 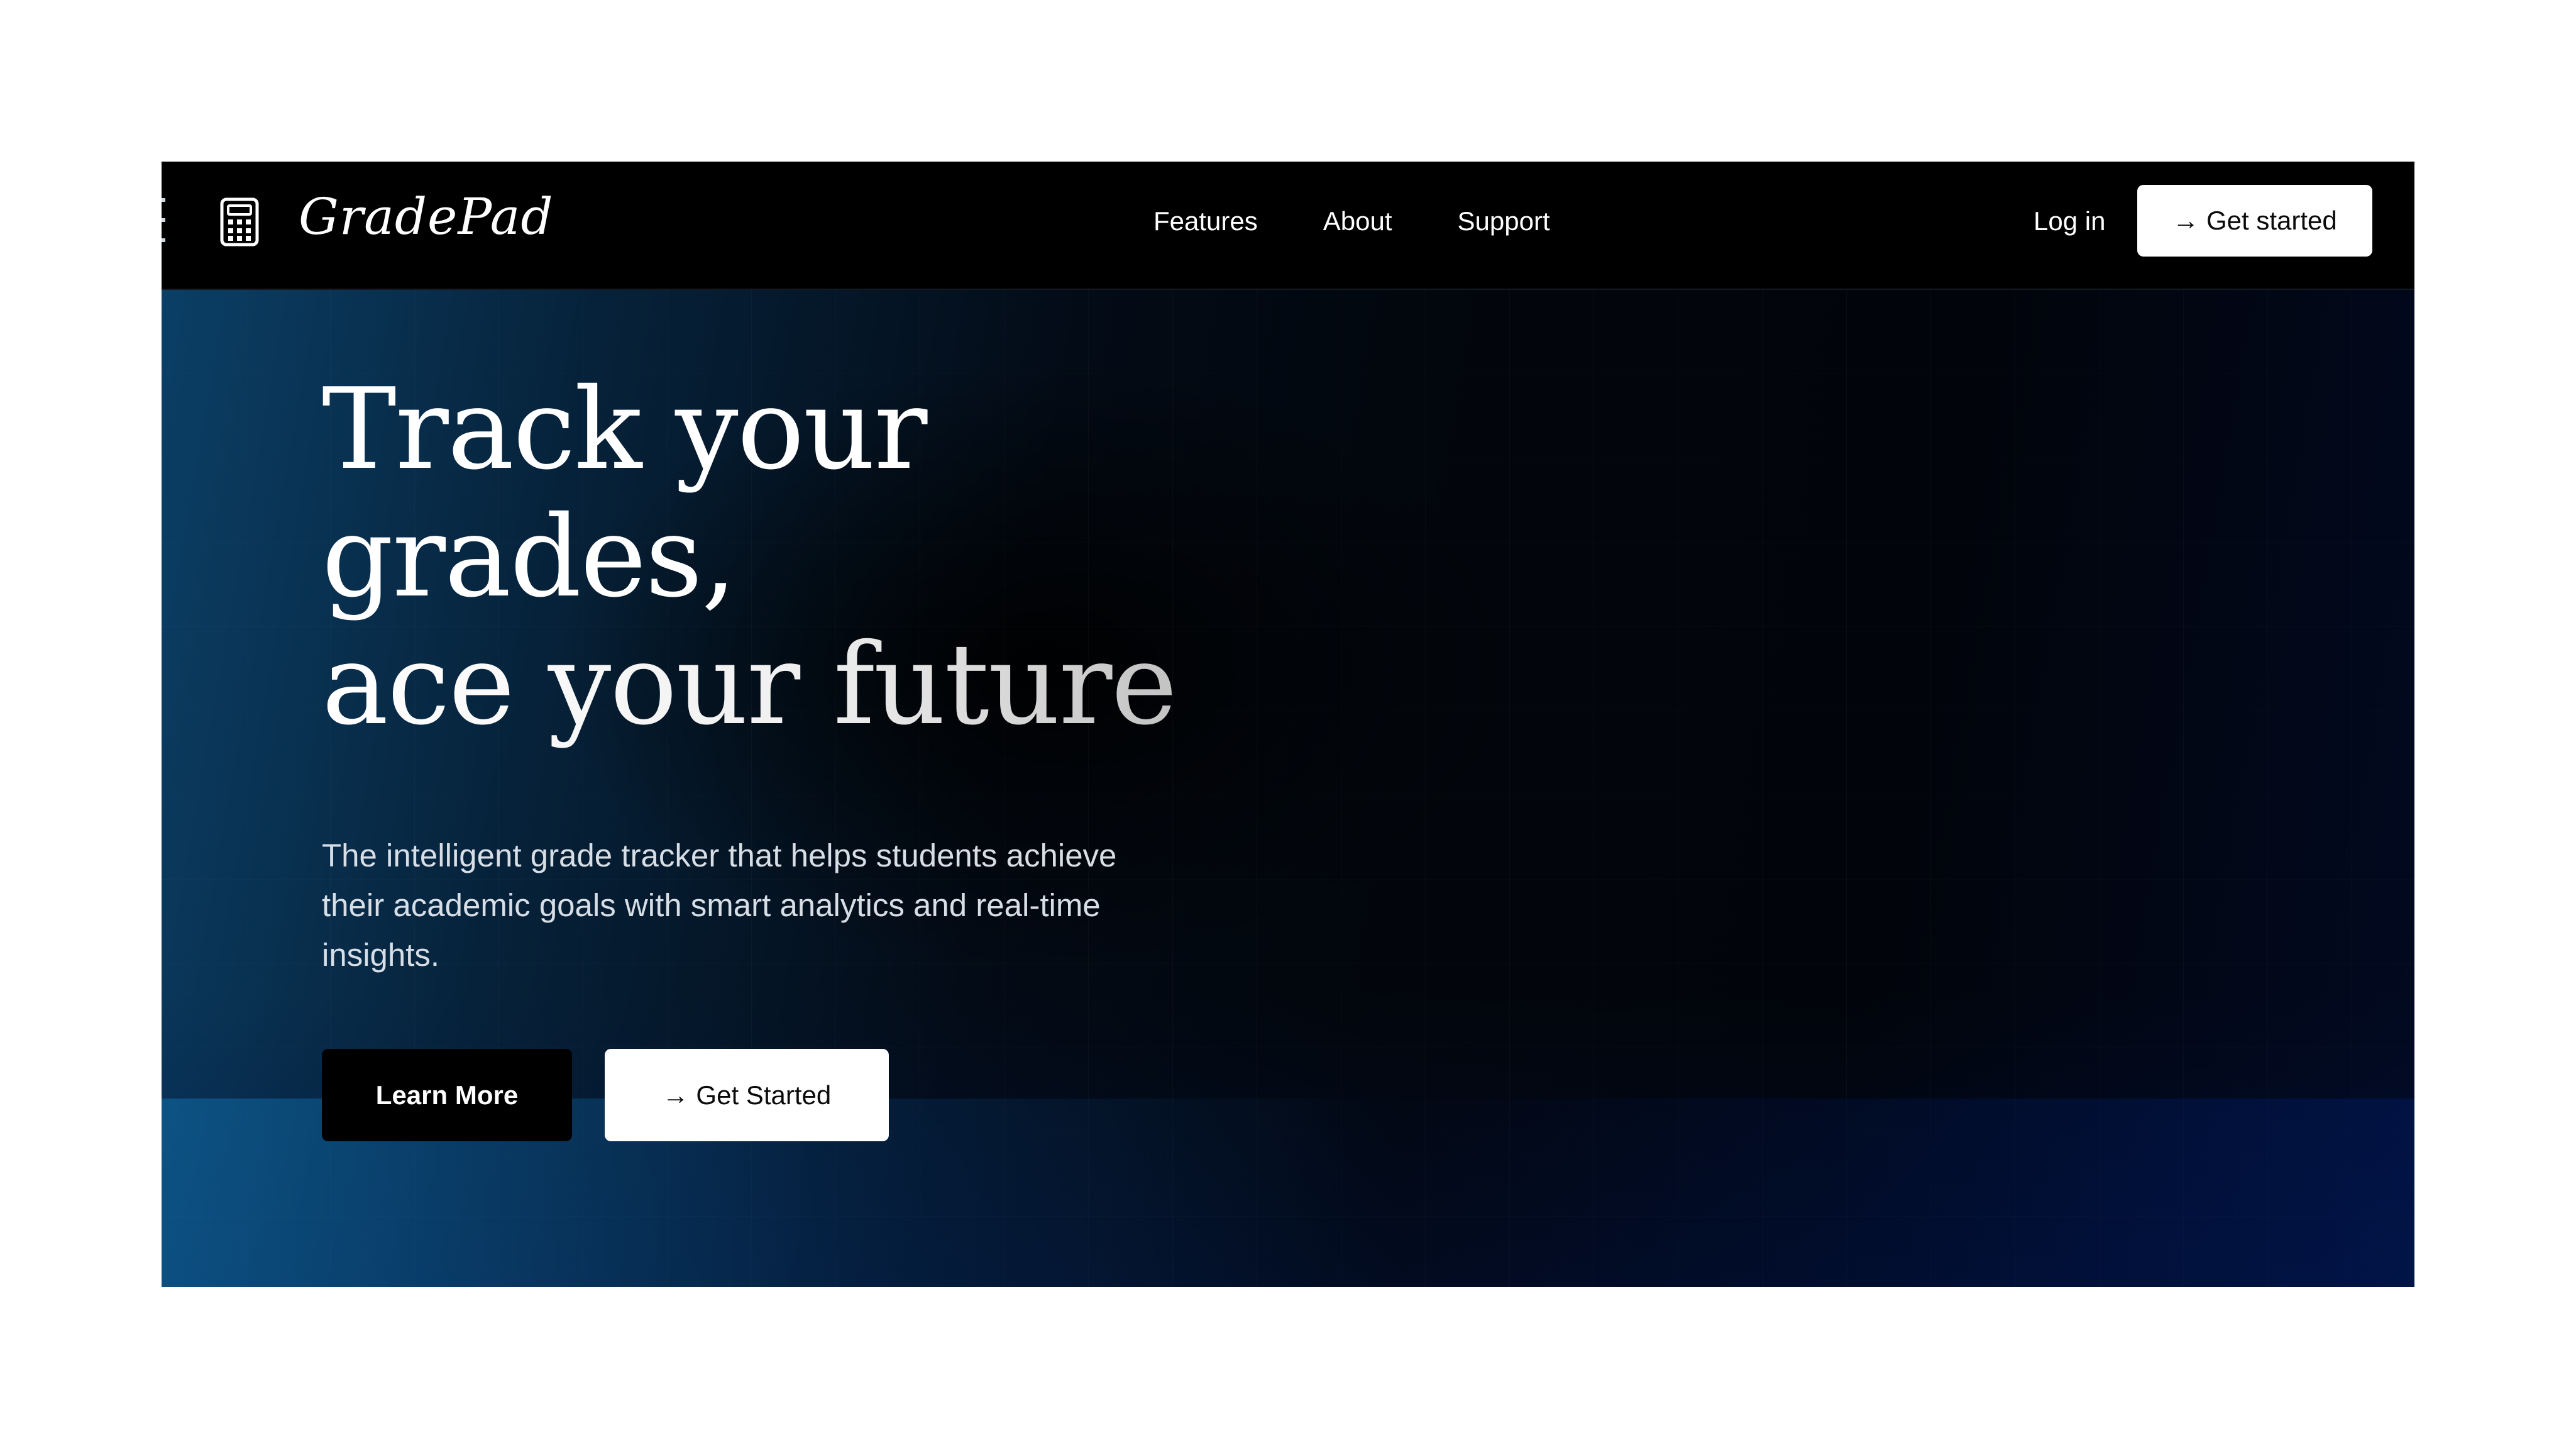 What do you see at coordinates (427, 217) in the screenshot?
I see `brand-logo-text: GradePad` at bounding box center [427, 217].